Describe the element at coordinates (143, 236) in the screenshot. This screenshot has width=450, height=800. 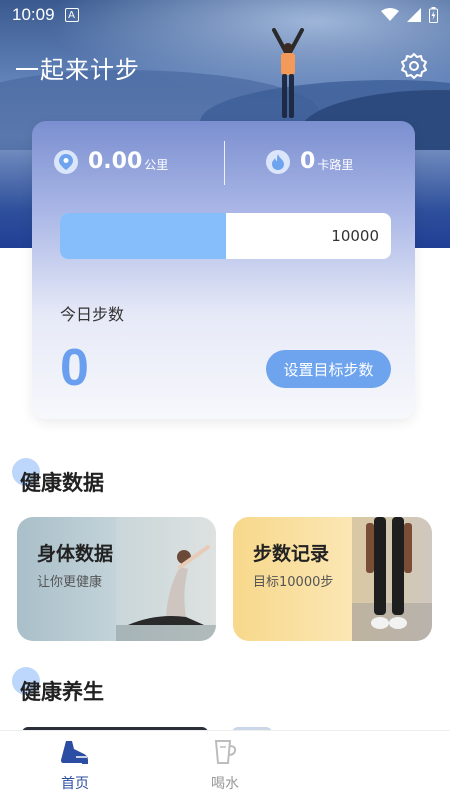
I see `step-progress-fill` at that location.